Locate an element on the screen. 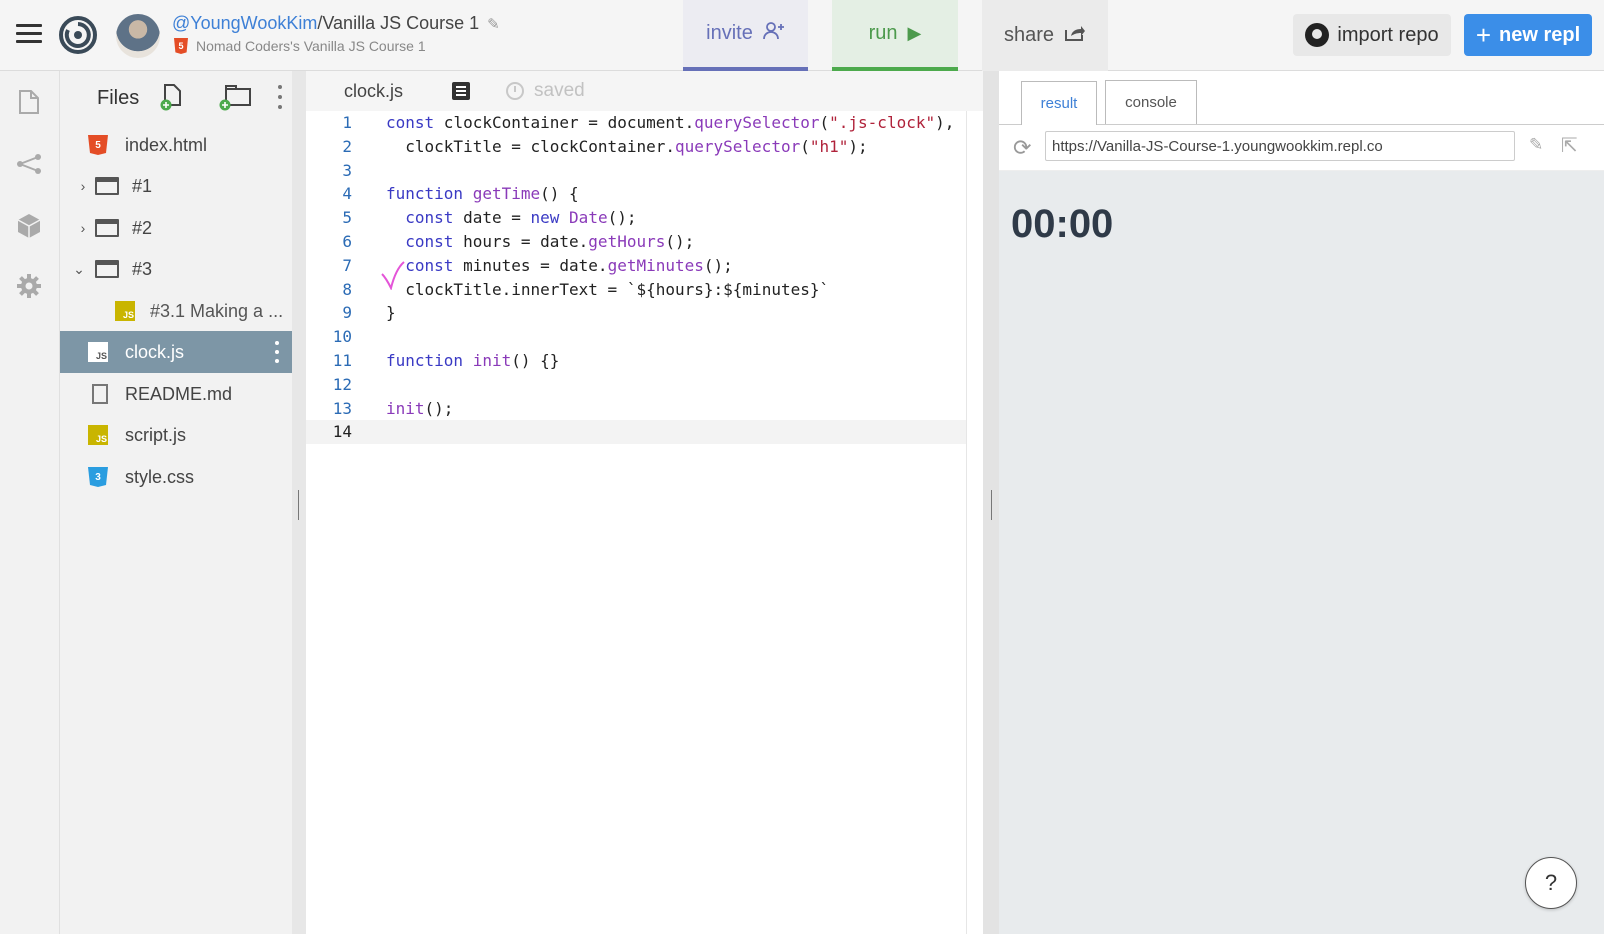 The image size is (1604, 934). line-number: 5 is located at coordinates (347, 218).